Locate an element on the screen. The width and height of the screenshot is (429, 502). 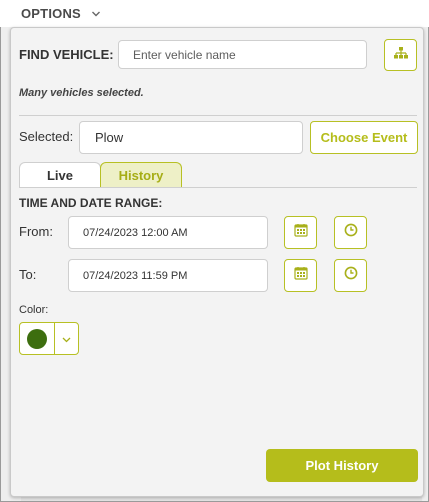
vehicle-search-field is located at coordinates (242, 54).